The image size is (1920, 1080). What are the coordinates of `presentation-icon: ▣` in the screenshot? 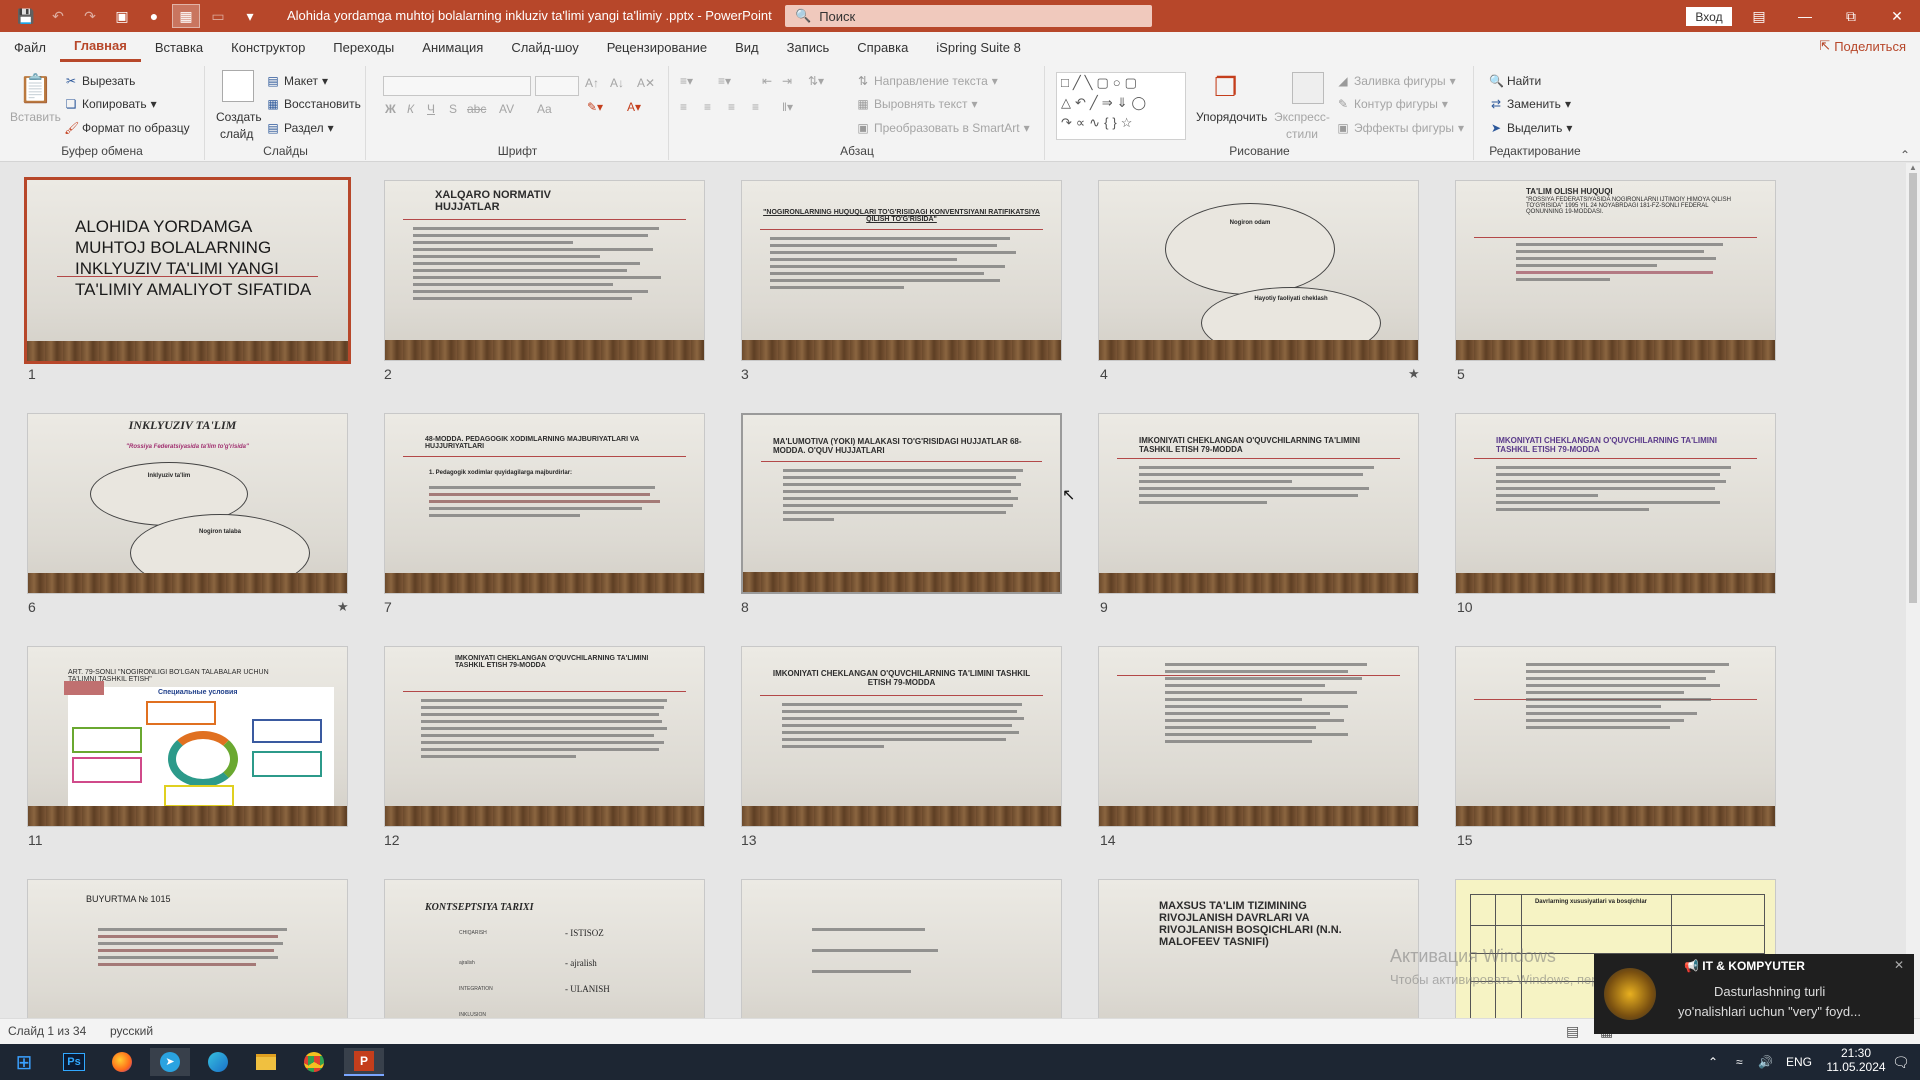 It's located at (122, 16).